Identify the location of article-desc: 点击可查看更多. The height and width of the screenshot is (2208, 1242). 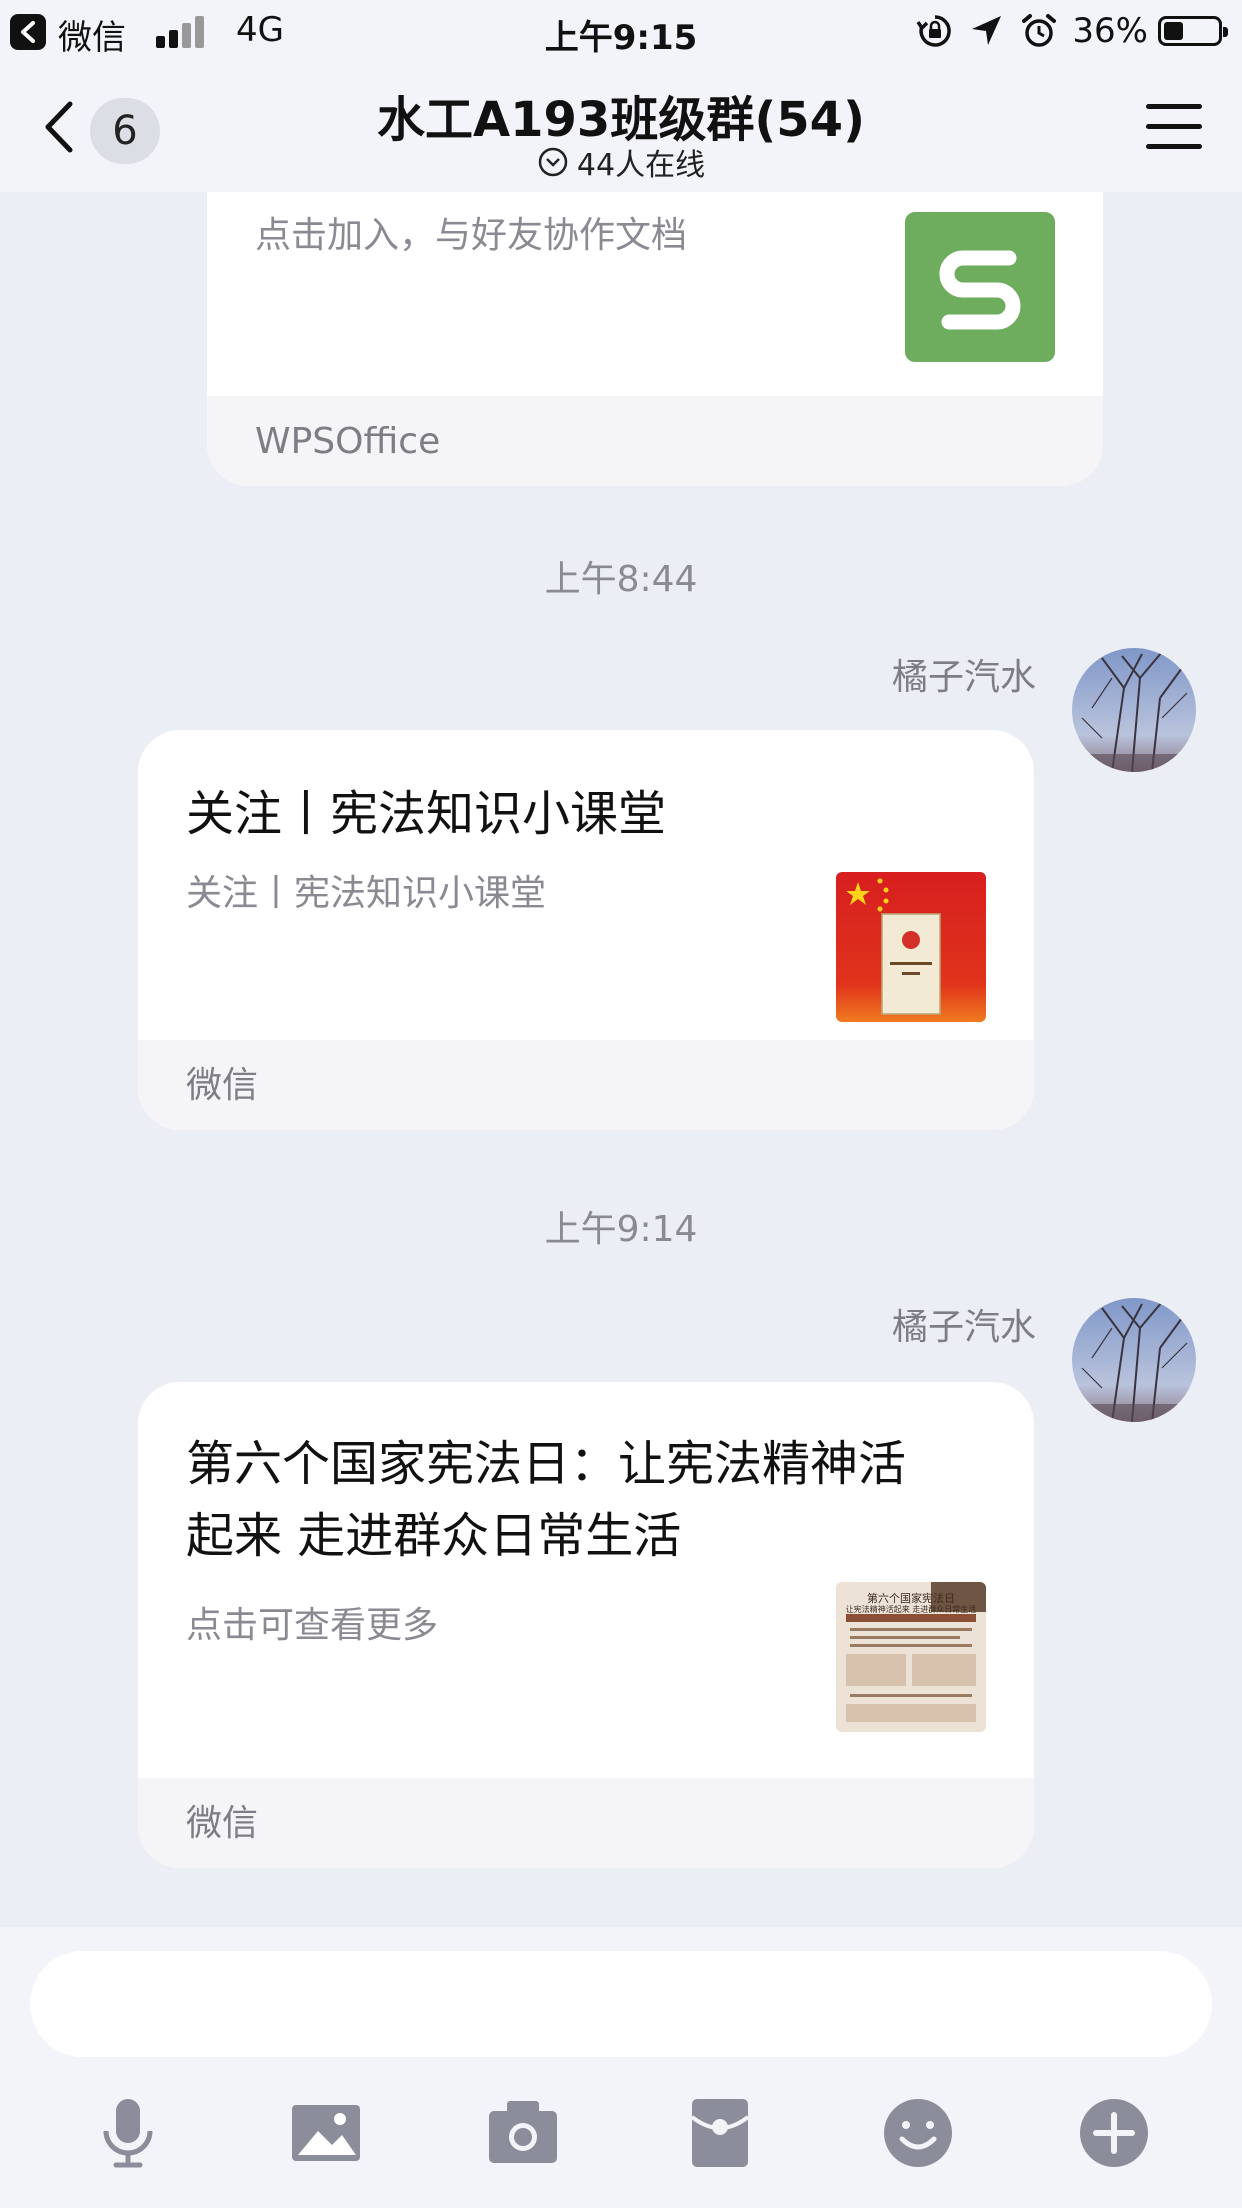
(312, 1625).